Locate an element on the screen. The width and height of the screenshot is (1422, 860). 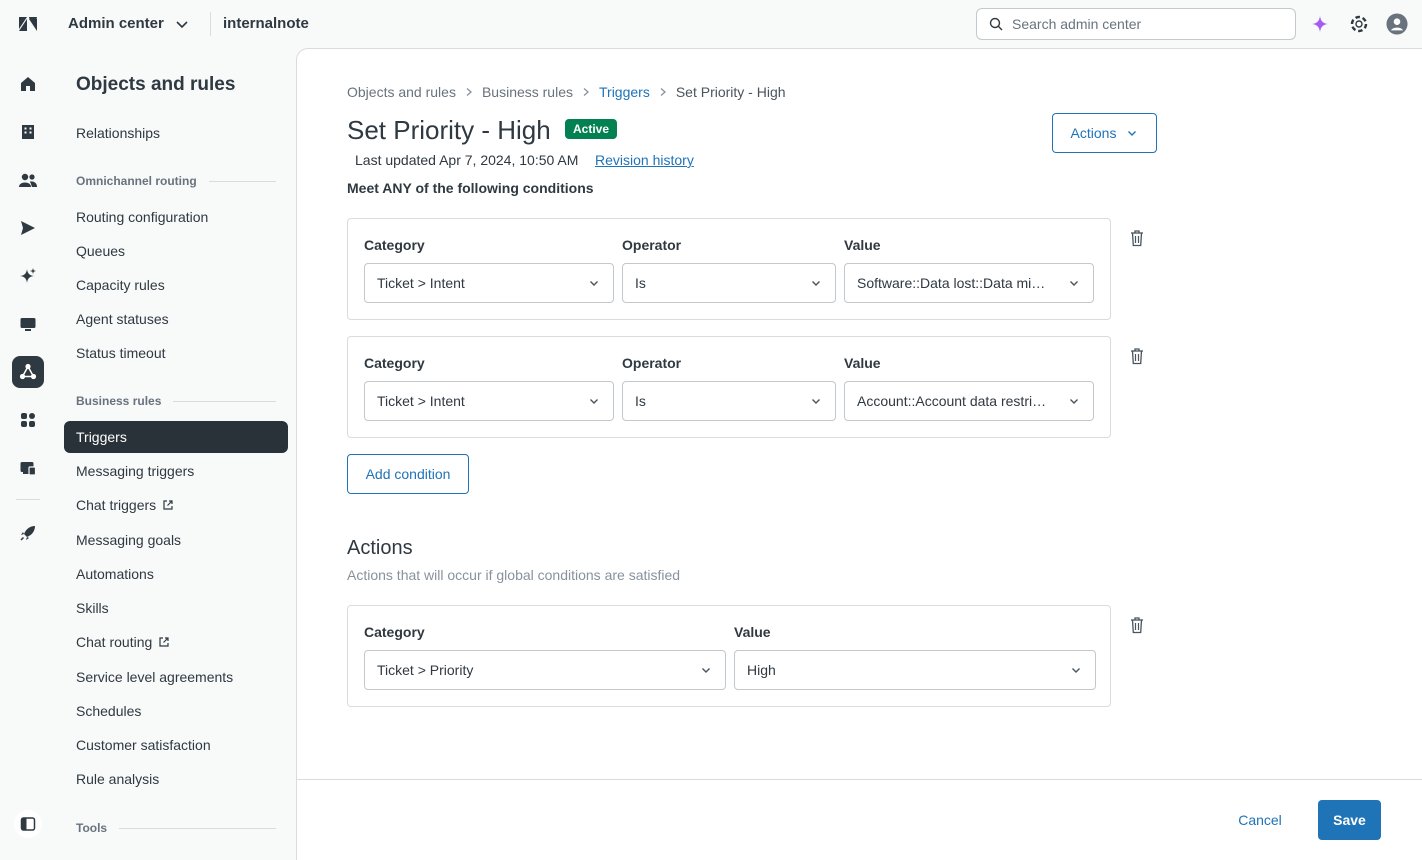
form-footer: Cancel Save is located at coordinates (859, 819).